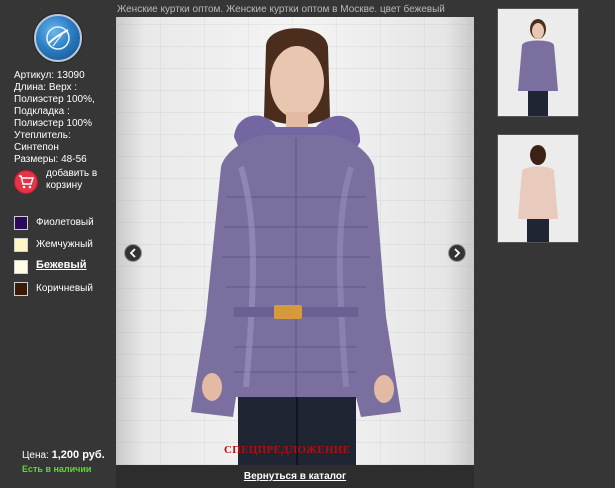 This screenshot has height=488, width=615. I want to click on spec-line: Синтепон, so click(36, 147).